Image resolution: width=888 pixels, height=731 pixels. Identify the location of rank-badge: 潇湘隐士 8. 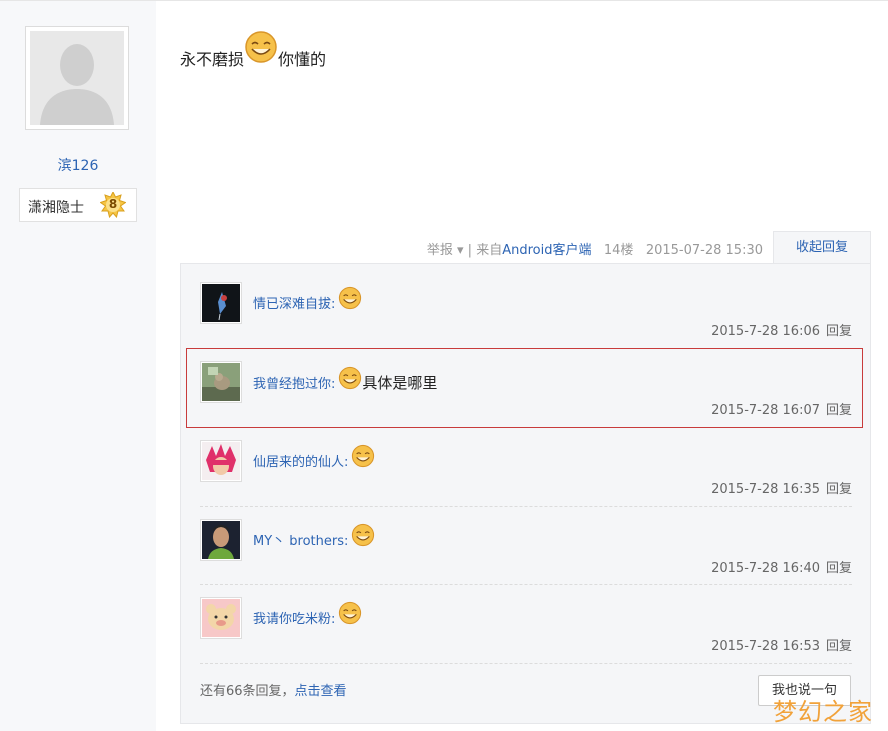
(78, 205).